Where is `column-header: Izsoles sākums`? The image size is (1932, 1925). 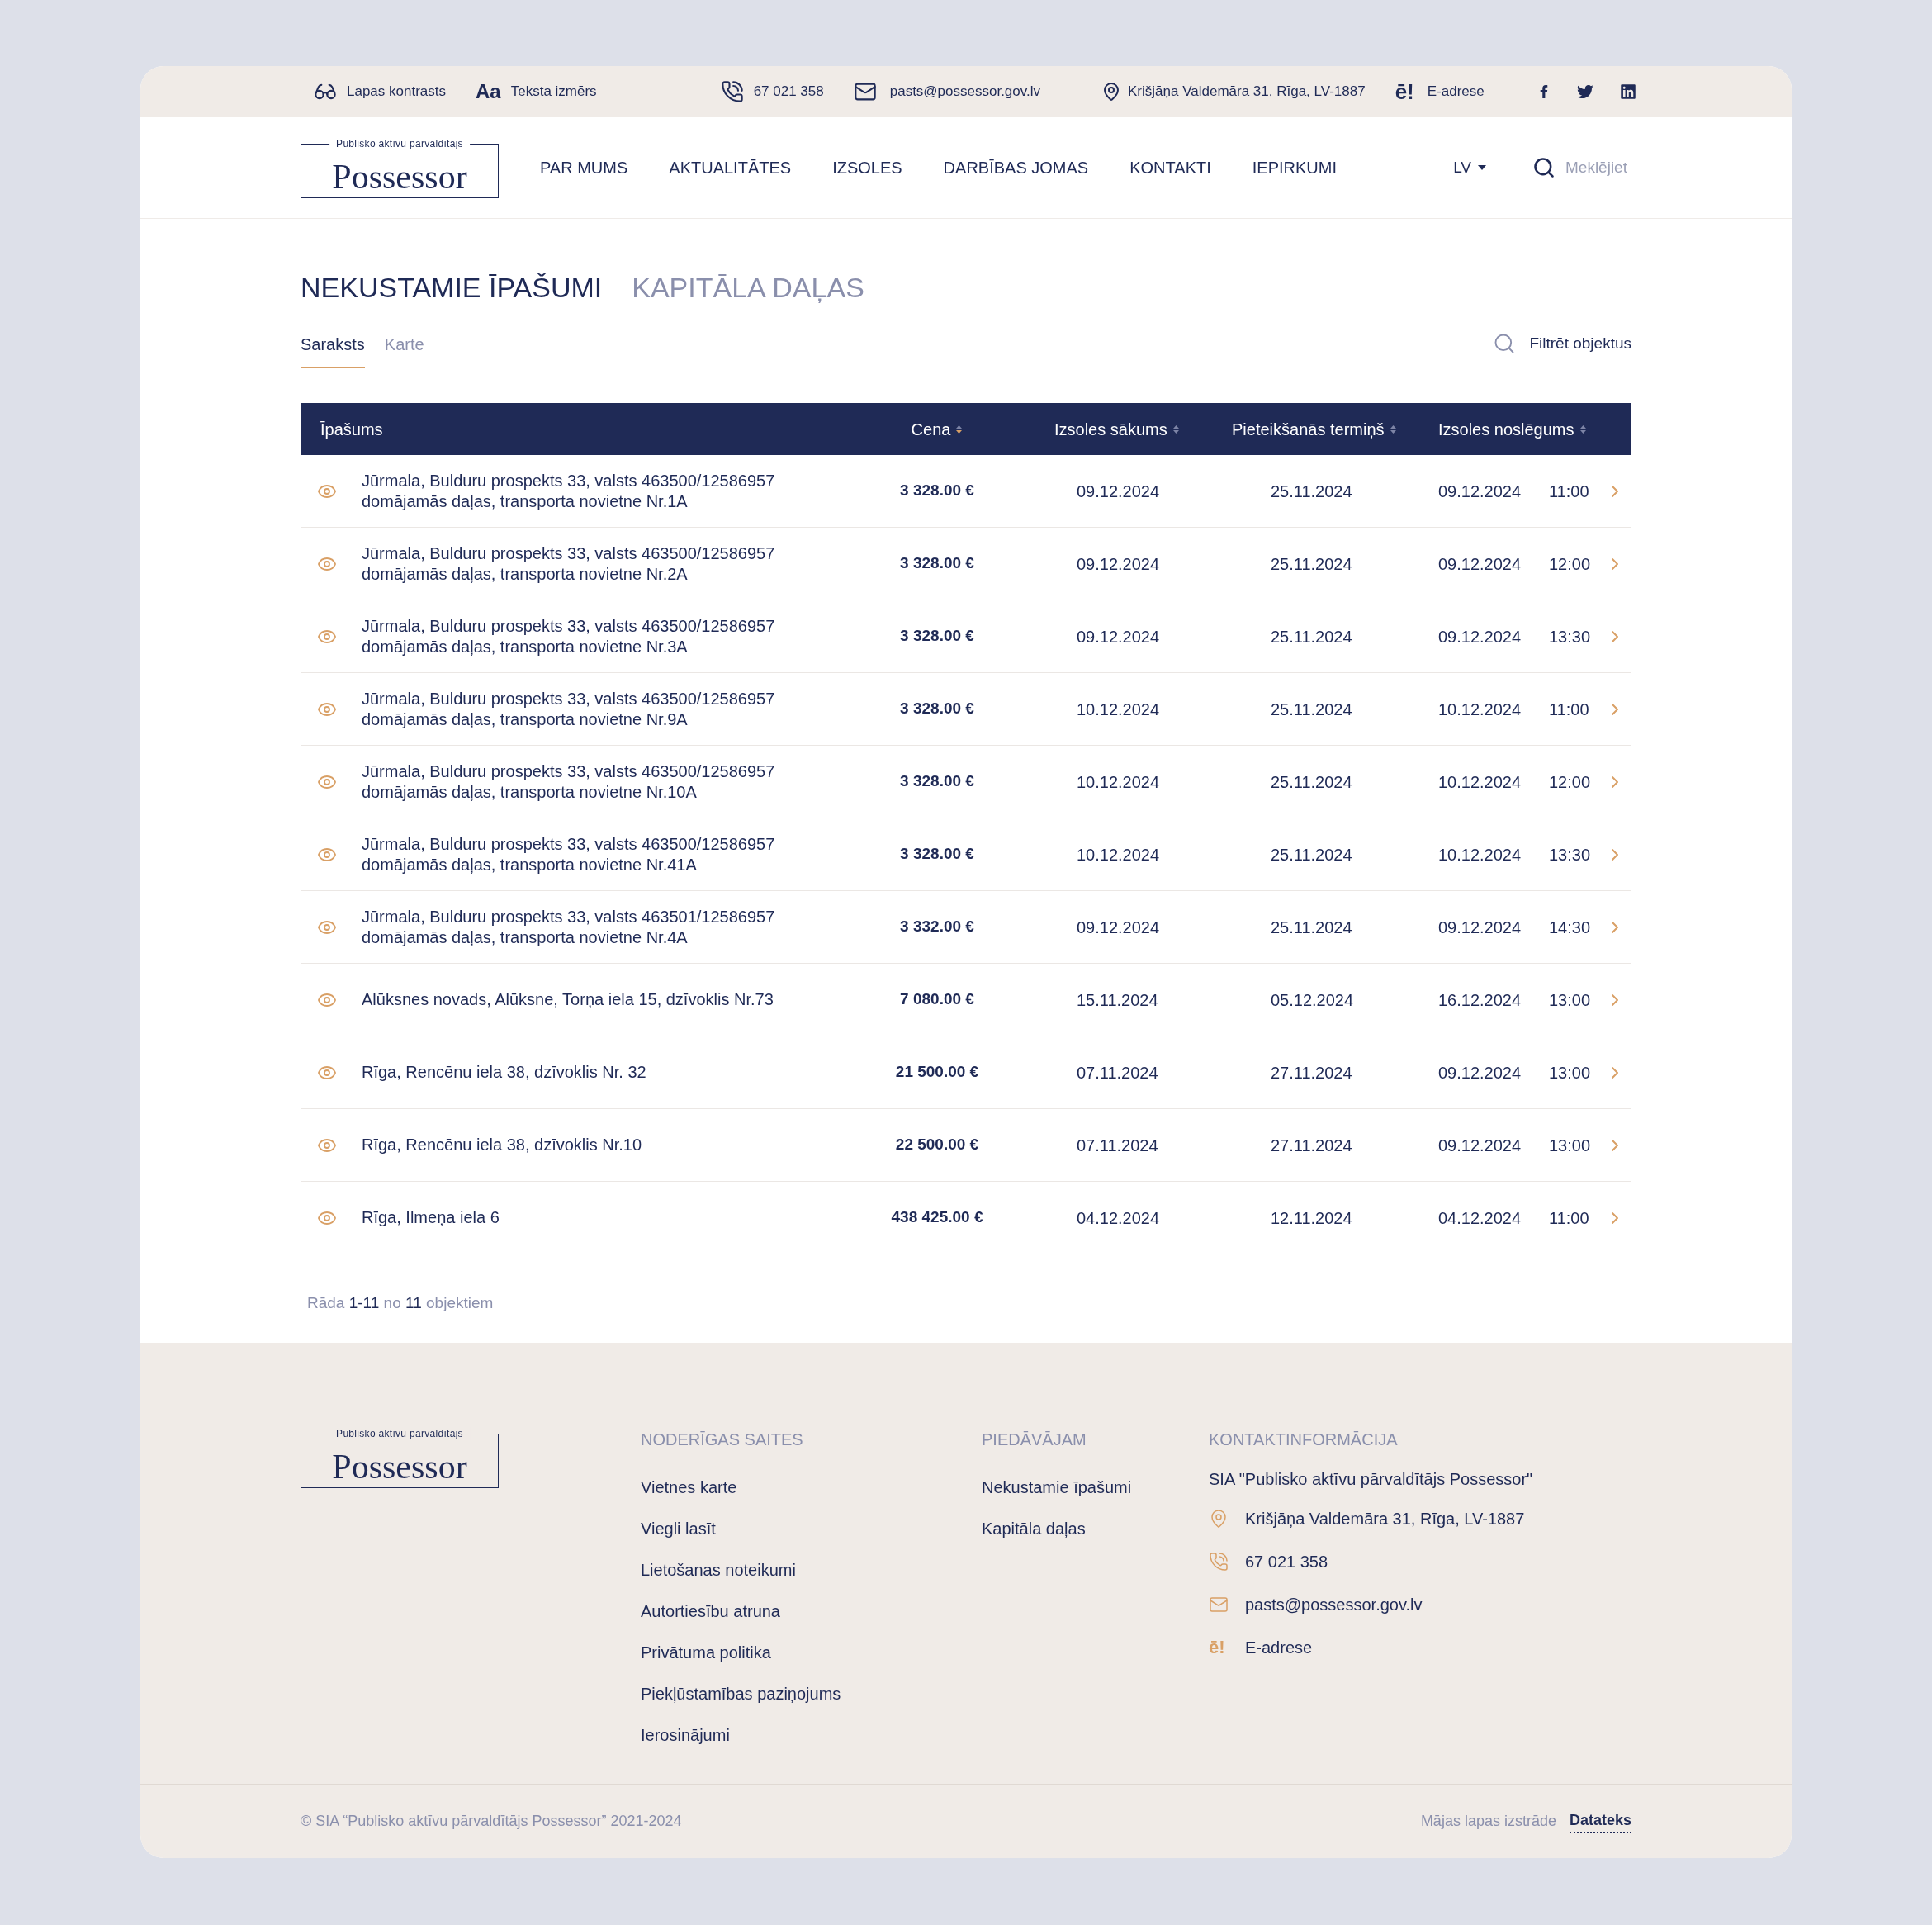 column-header: Izsoles sākums is located at coordinates (1096, 429).